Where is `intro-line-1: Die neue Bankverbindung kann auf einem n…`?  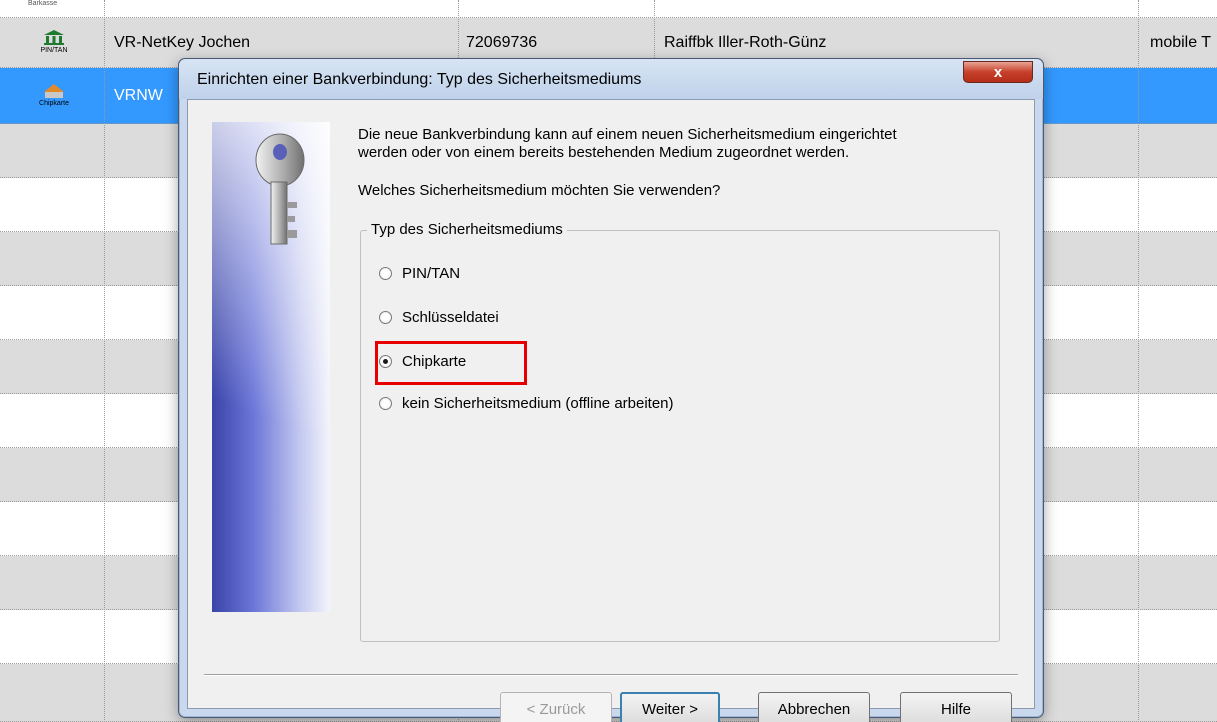 intro-line-1: Die neue Bankverbindung kann auf einem n… is located at coordinates (627, 134).